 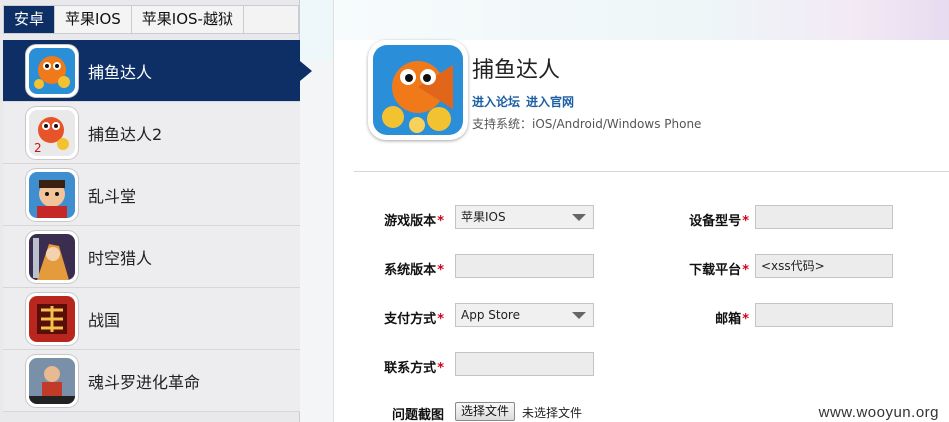 I want to click on choose-file-button: 选择文件, so click(x=485, y=411).